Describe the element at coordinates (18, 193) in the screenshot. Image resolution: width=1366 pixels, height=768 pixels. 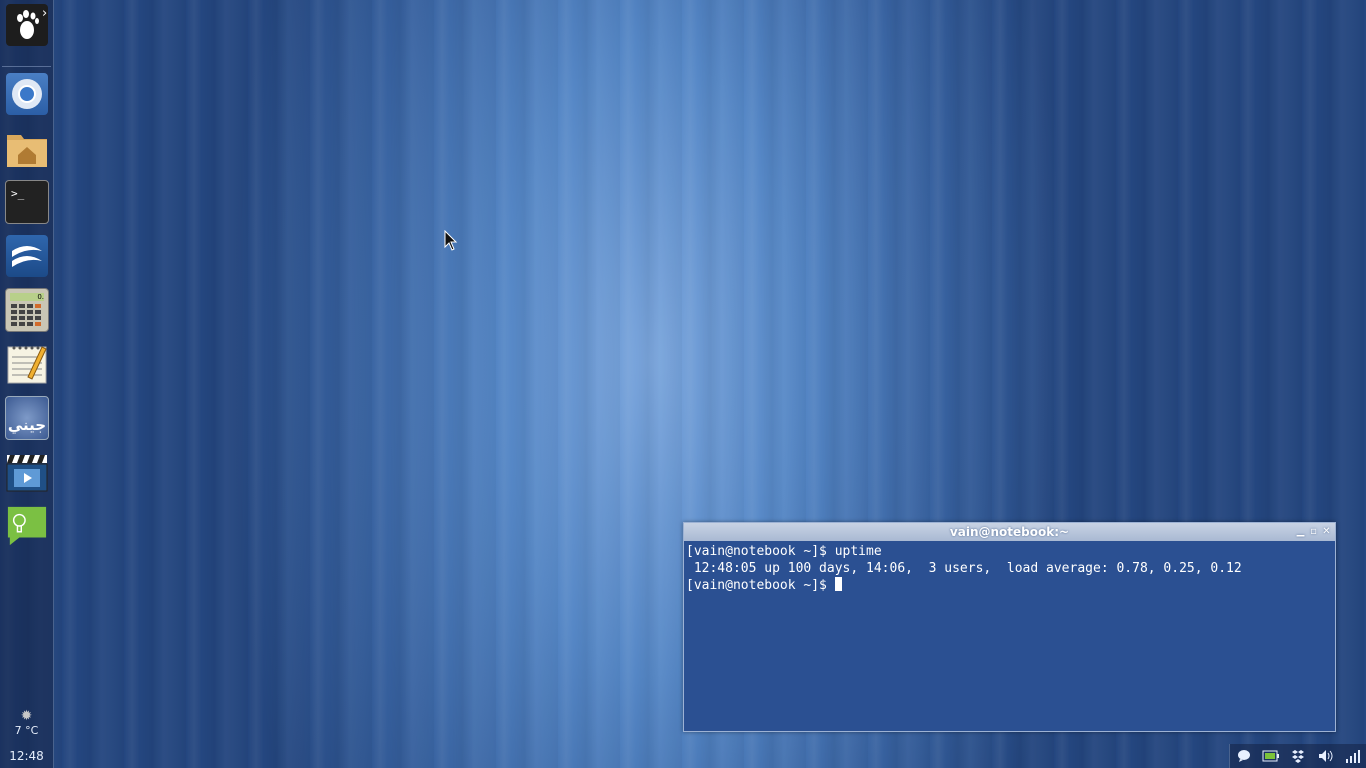
I see `terminal-prompt-glyph: >_` at that location.